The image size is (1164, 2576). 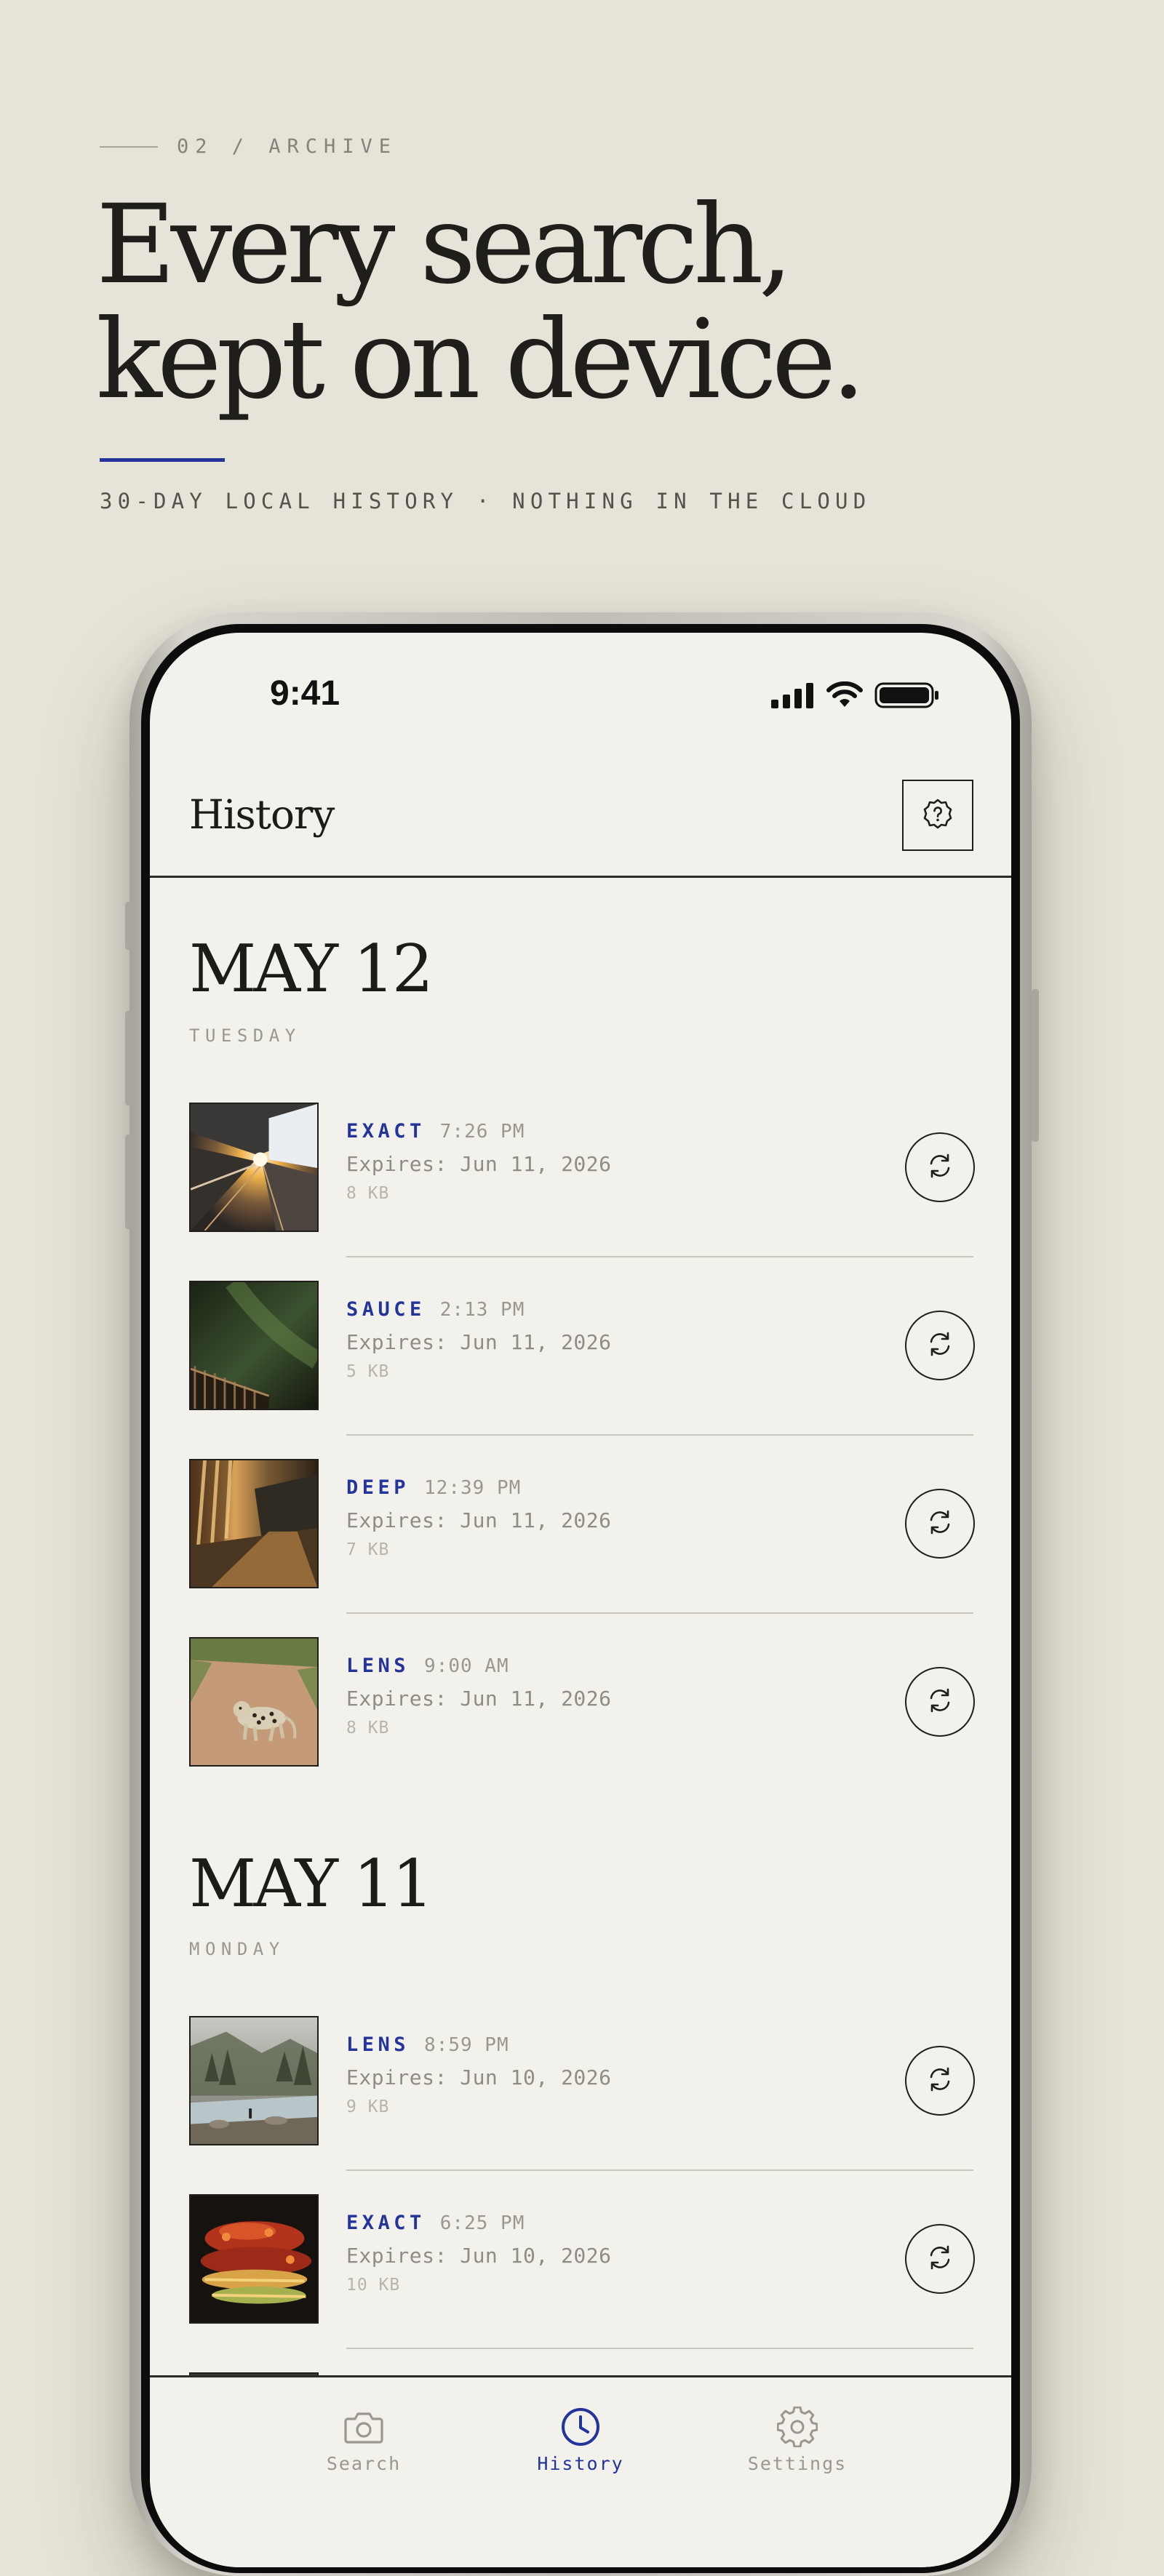 What do you see at coordinates (128, 926) in the screenshot?
I see `phone-side-button-silent` at bounding box center [128, 926].